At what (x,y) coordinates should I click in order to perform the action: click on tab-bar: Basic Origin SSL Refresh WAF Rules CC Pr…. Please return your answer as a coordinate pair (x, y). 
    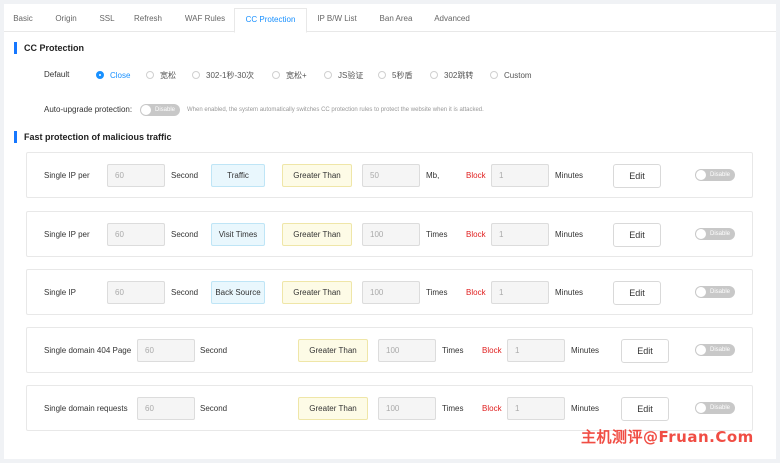
    Looking at the image, I should click on (390, 20).